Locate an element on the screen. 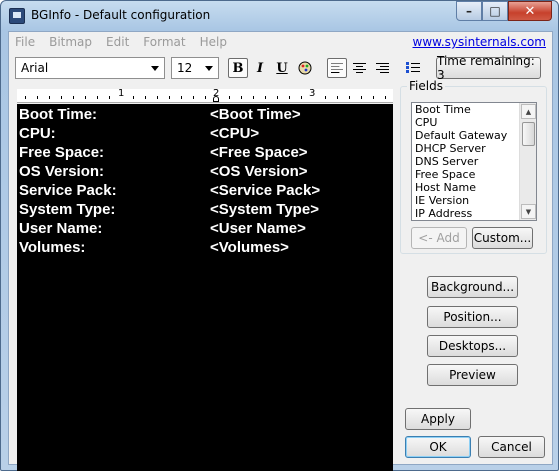 Image resolution: width=559 pixels, height=471 pixels. menu-format: Format is located at coordinates (164, 42).